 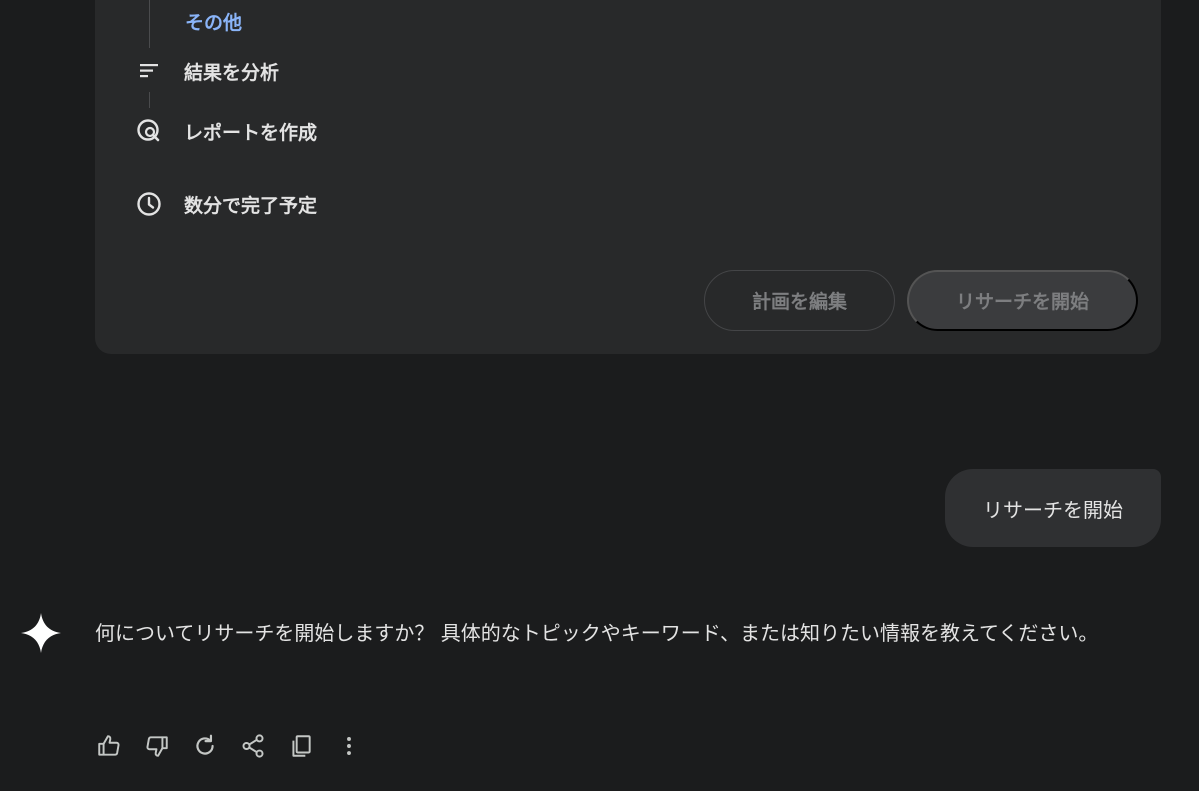 I want to click on thumbs-up-icon, so click(x=109, y=746).